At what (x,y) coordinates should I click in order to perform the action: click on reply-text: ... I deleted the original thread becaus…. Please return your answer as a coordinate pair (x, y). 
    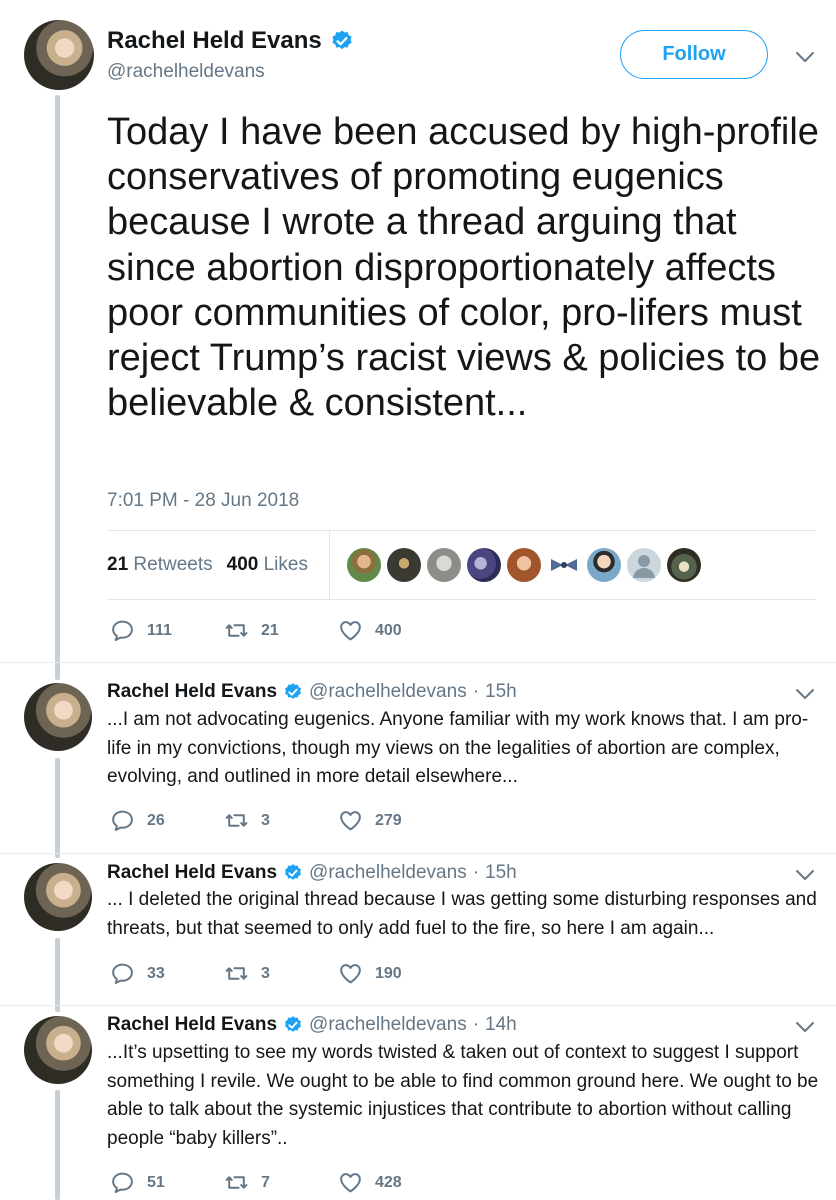
    Looking at the image, I should click on (462, 914).